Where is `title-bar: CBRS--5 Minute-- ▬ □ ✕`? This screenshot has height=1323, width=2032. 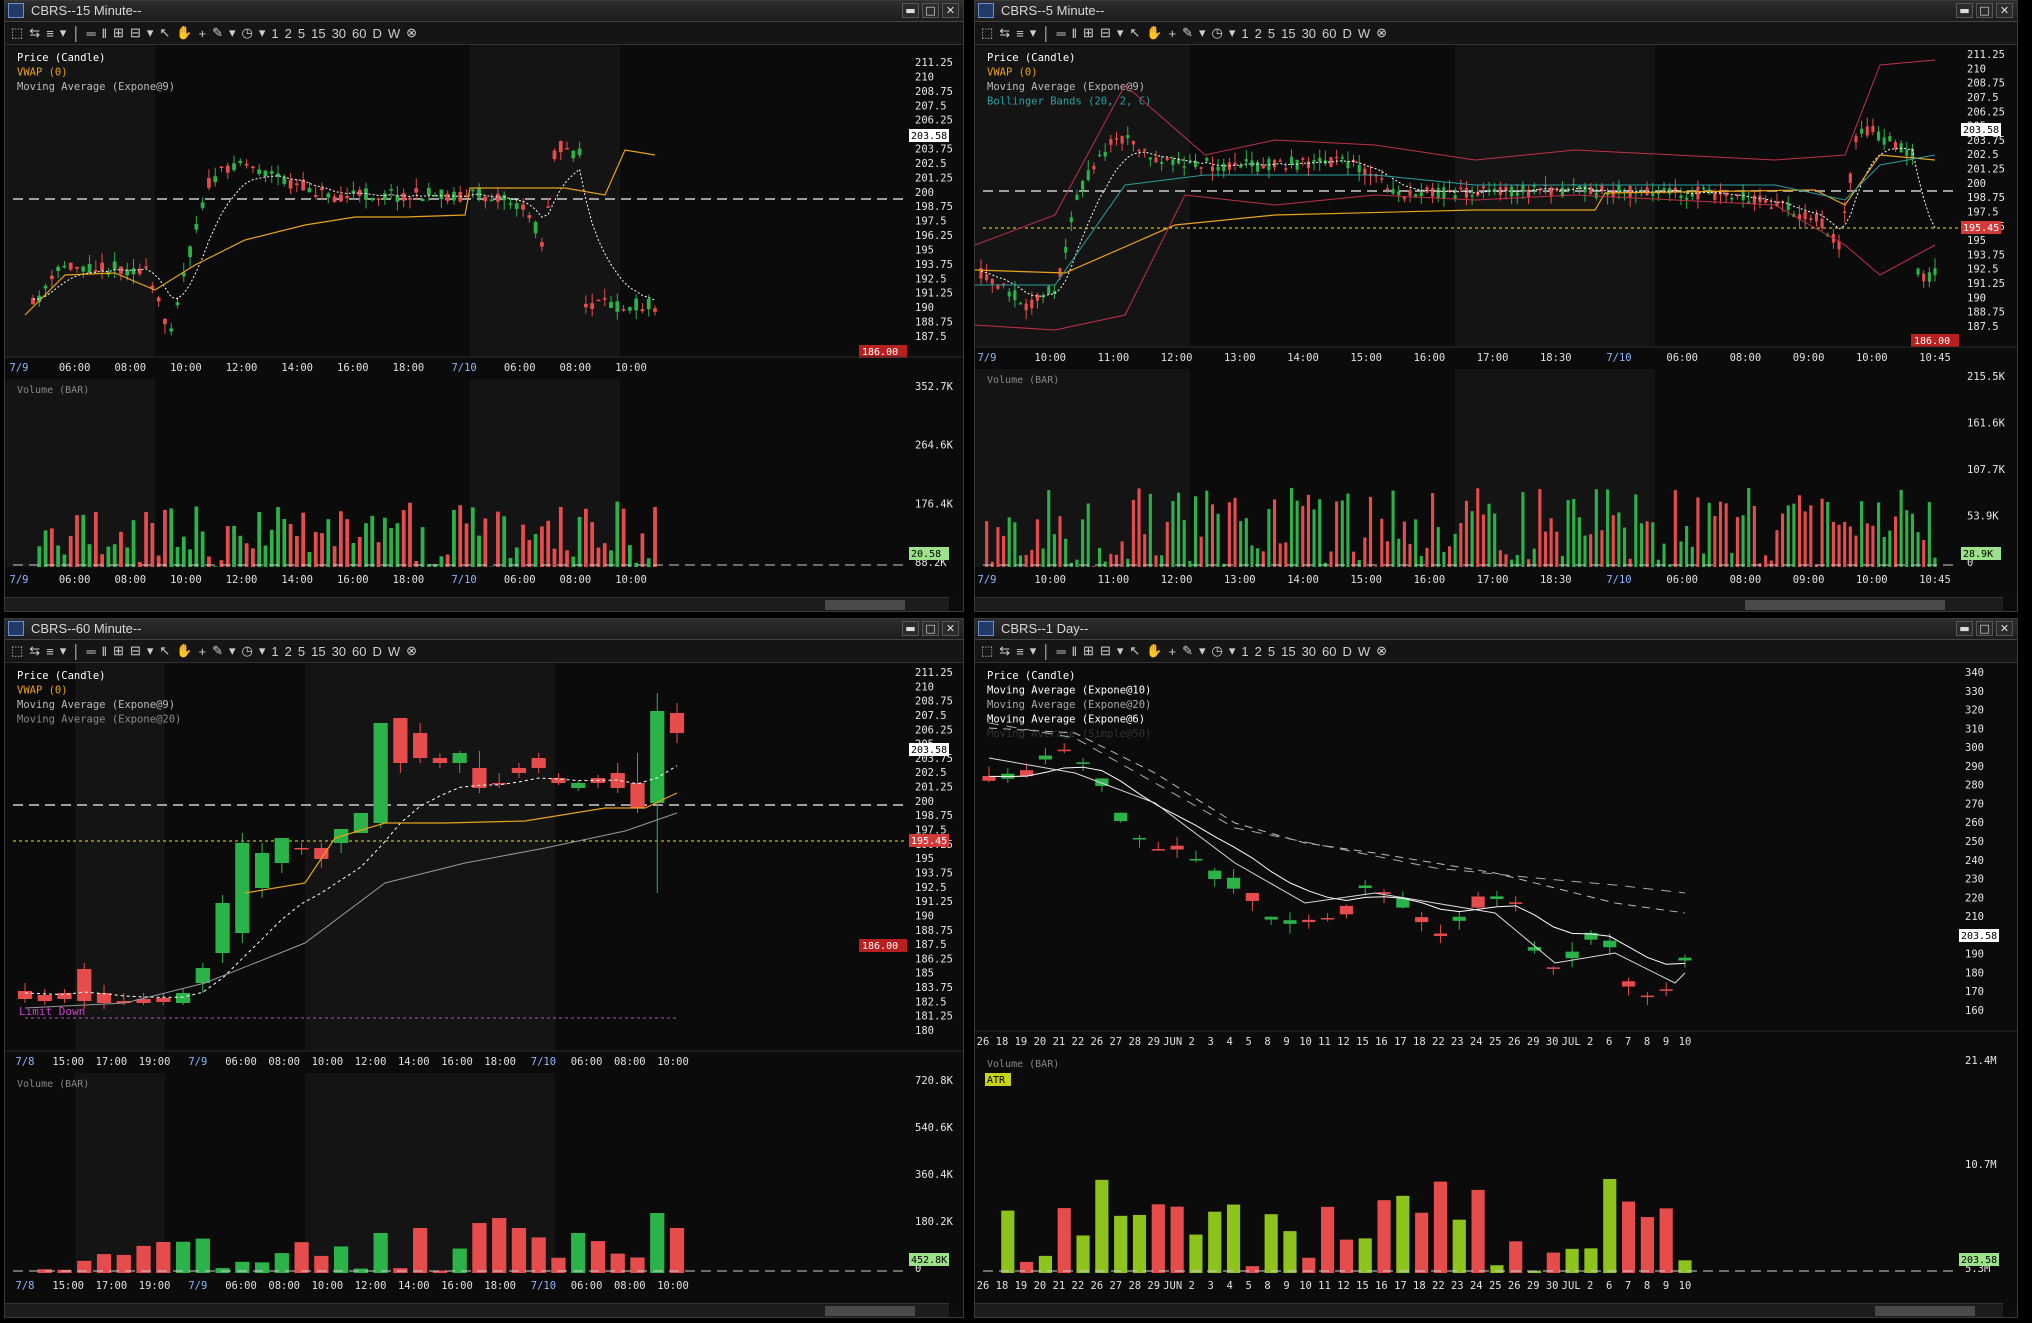 title-bar: CBRS--5 Minute-- ▬ □ ✕ is located at coordinates (1496, 11).